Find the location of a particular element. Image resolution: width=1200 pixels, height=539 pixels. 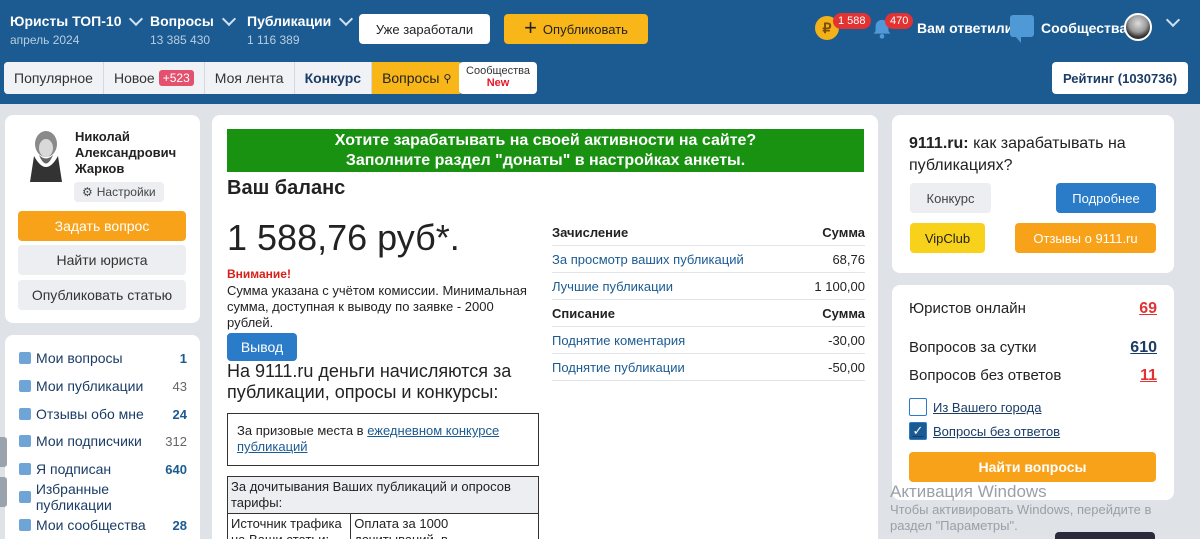

user-avatar is located at coordinates (1138, 27).